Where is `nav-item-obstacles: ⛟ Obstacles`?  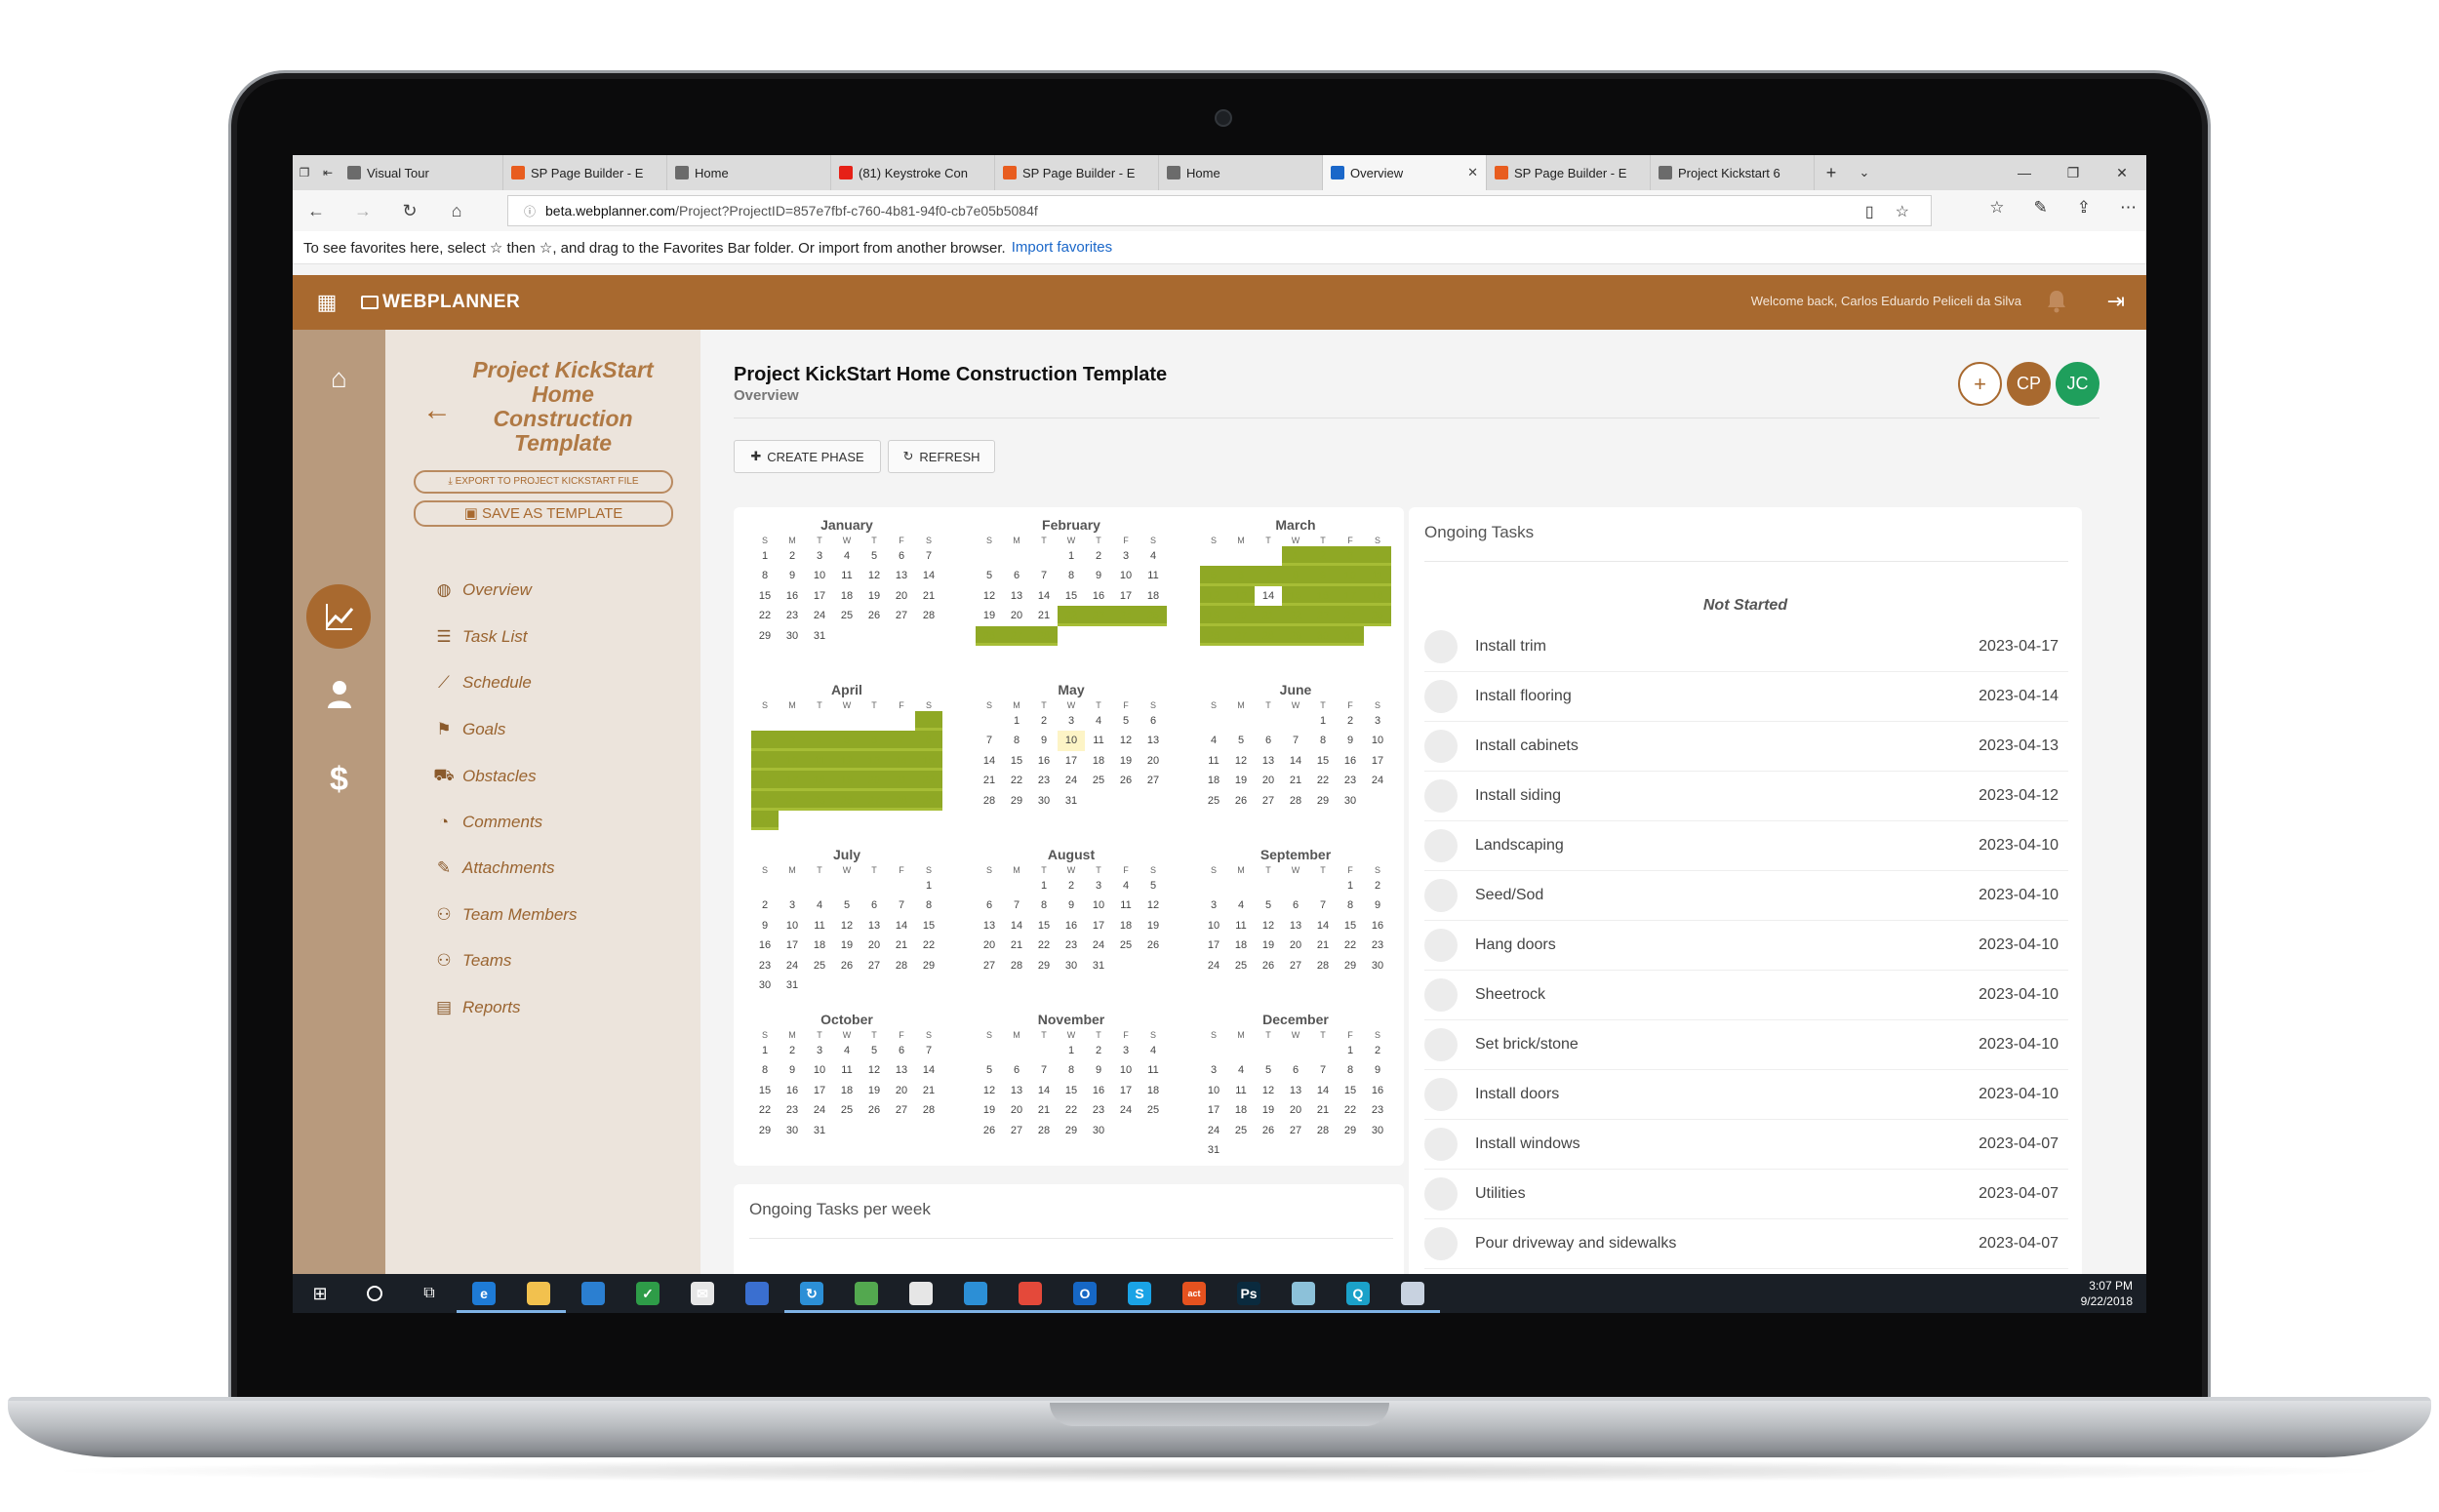
nav-item-obstacles: ⛟ Obstacles is located at coordinates (485, 776).